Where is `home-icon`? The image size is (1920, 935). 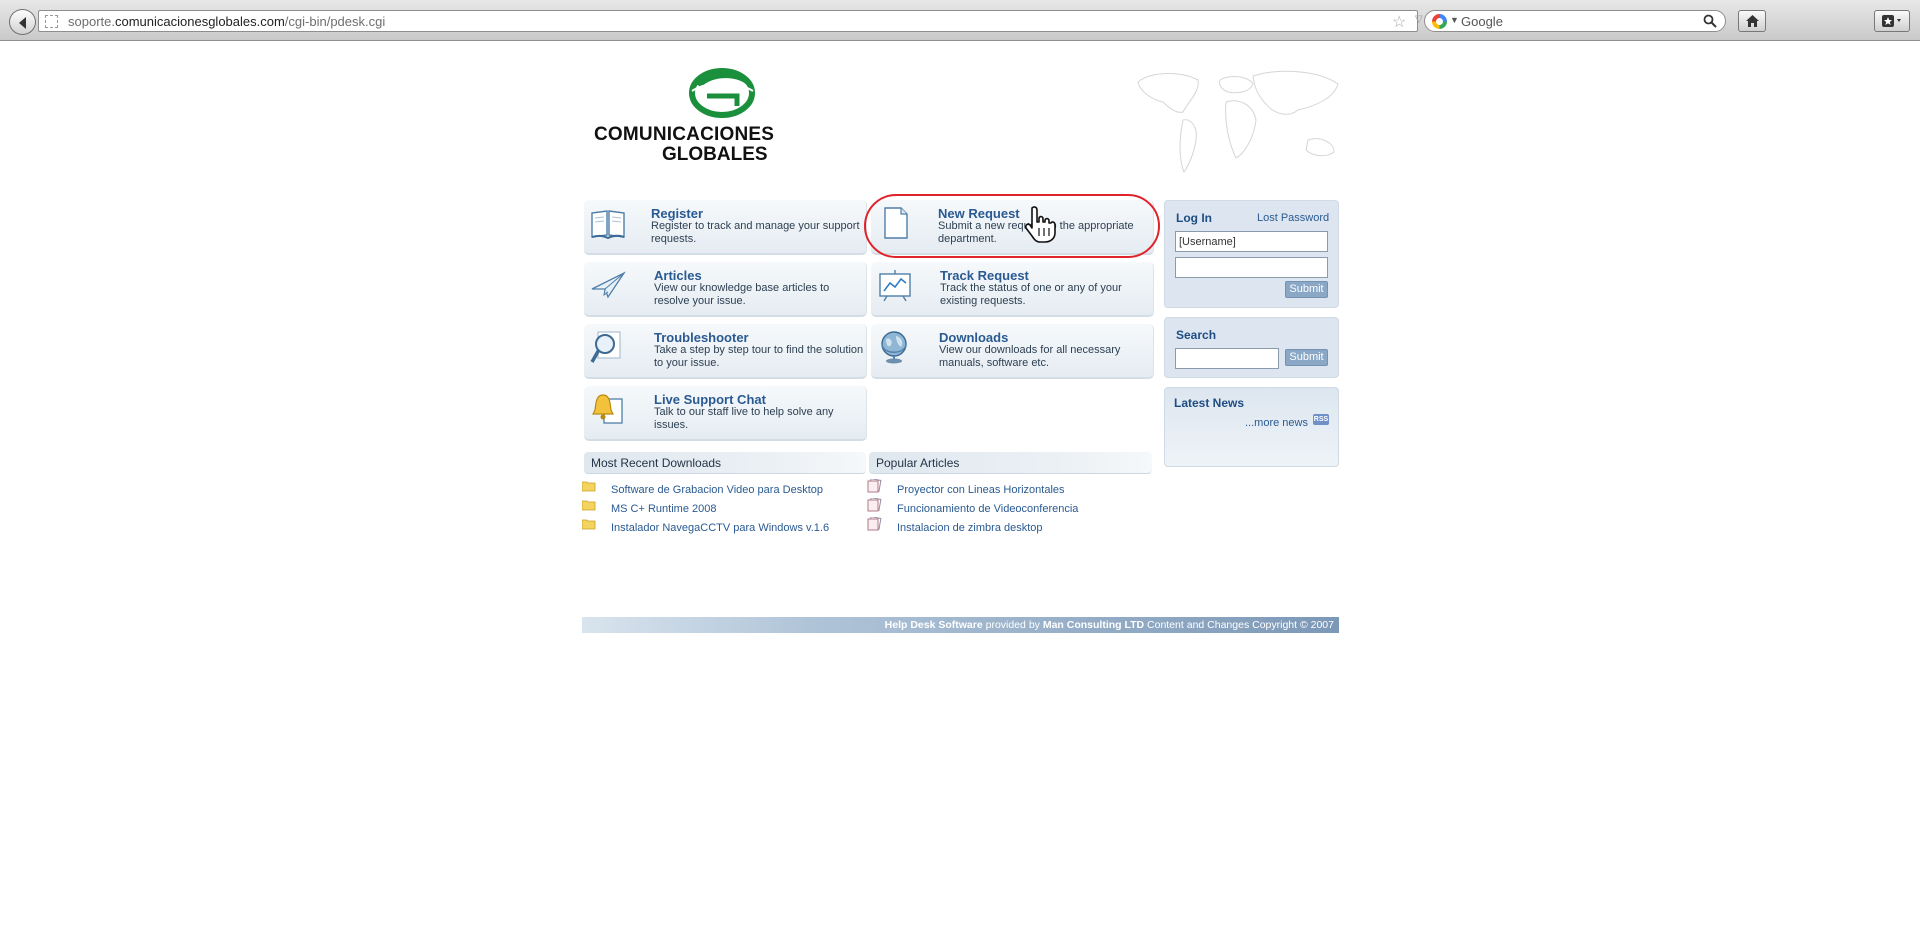 home-icon is located at coordinates (1752, 21).